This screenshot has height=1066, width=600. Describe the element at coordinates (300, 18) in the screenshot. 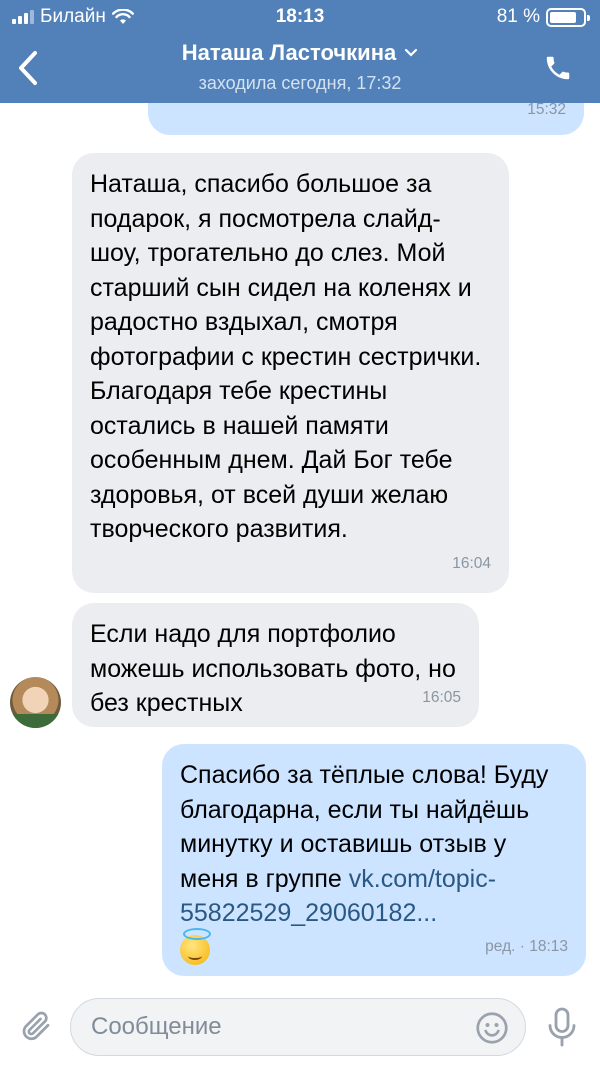

I see `status-bar: Билайн 18:13 81 %` at that location.